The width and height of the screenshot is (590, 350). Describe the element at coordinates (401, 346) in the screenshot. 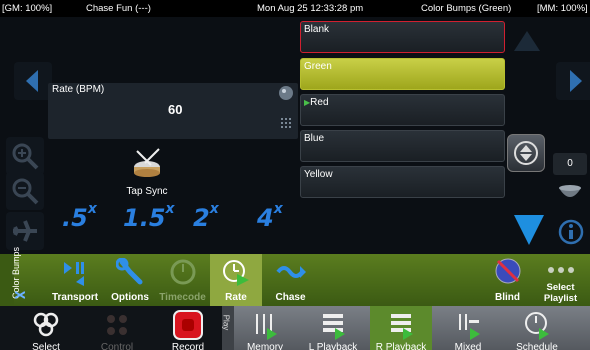

I see `r-playback-label: R Playback` at that location.